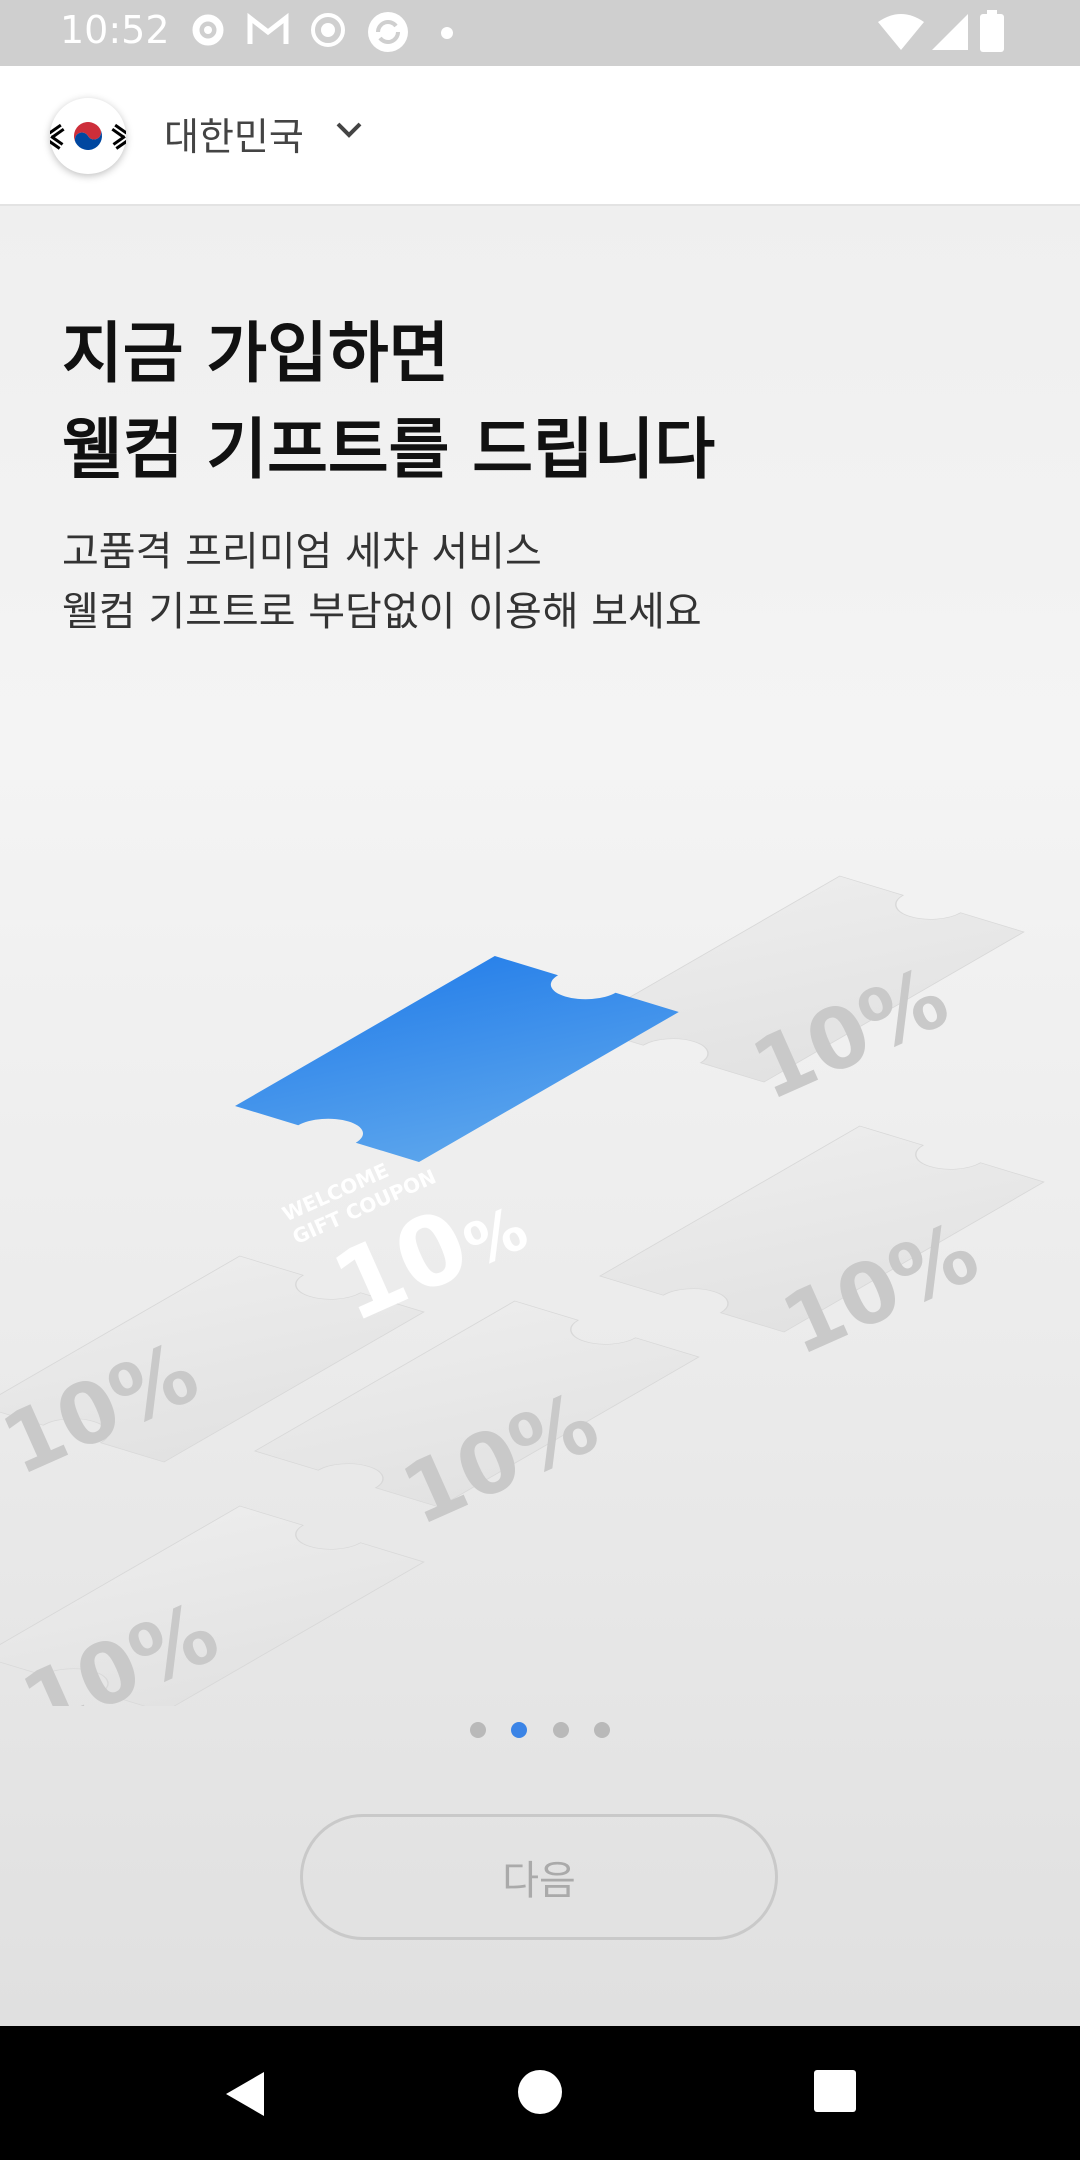 This screenshot has height=2160, width=1080. Describe the element at coordinates (349, 130) in the screenshot. I see `chevron-down-icon` at that location.